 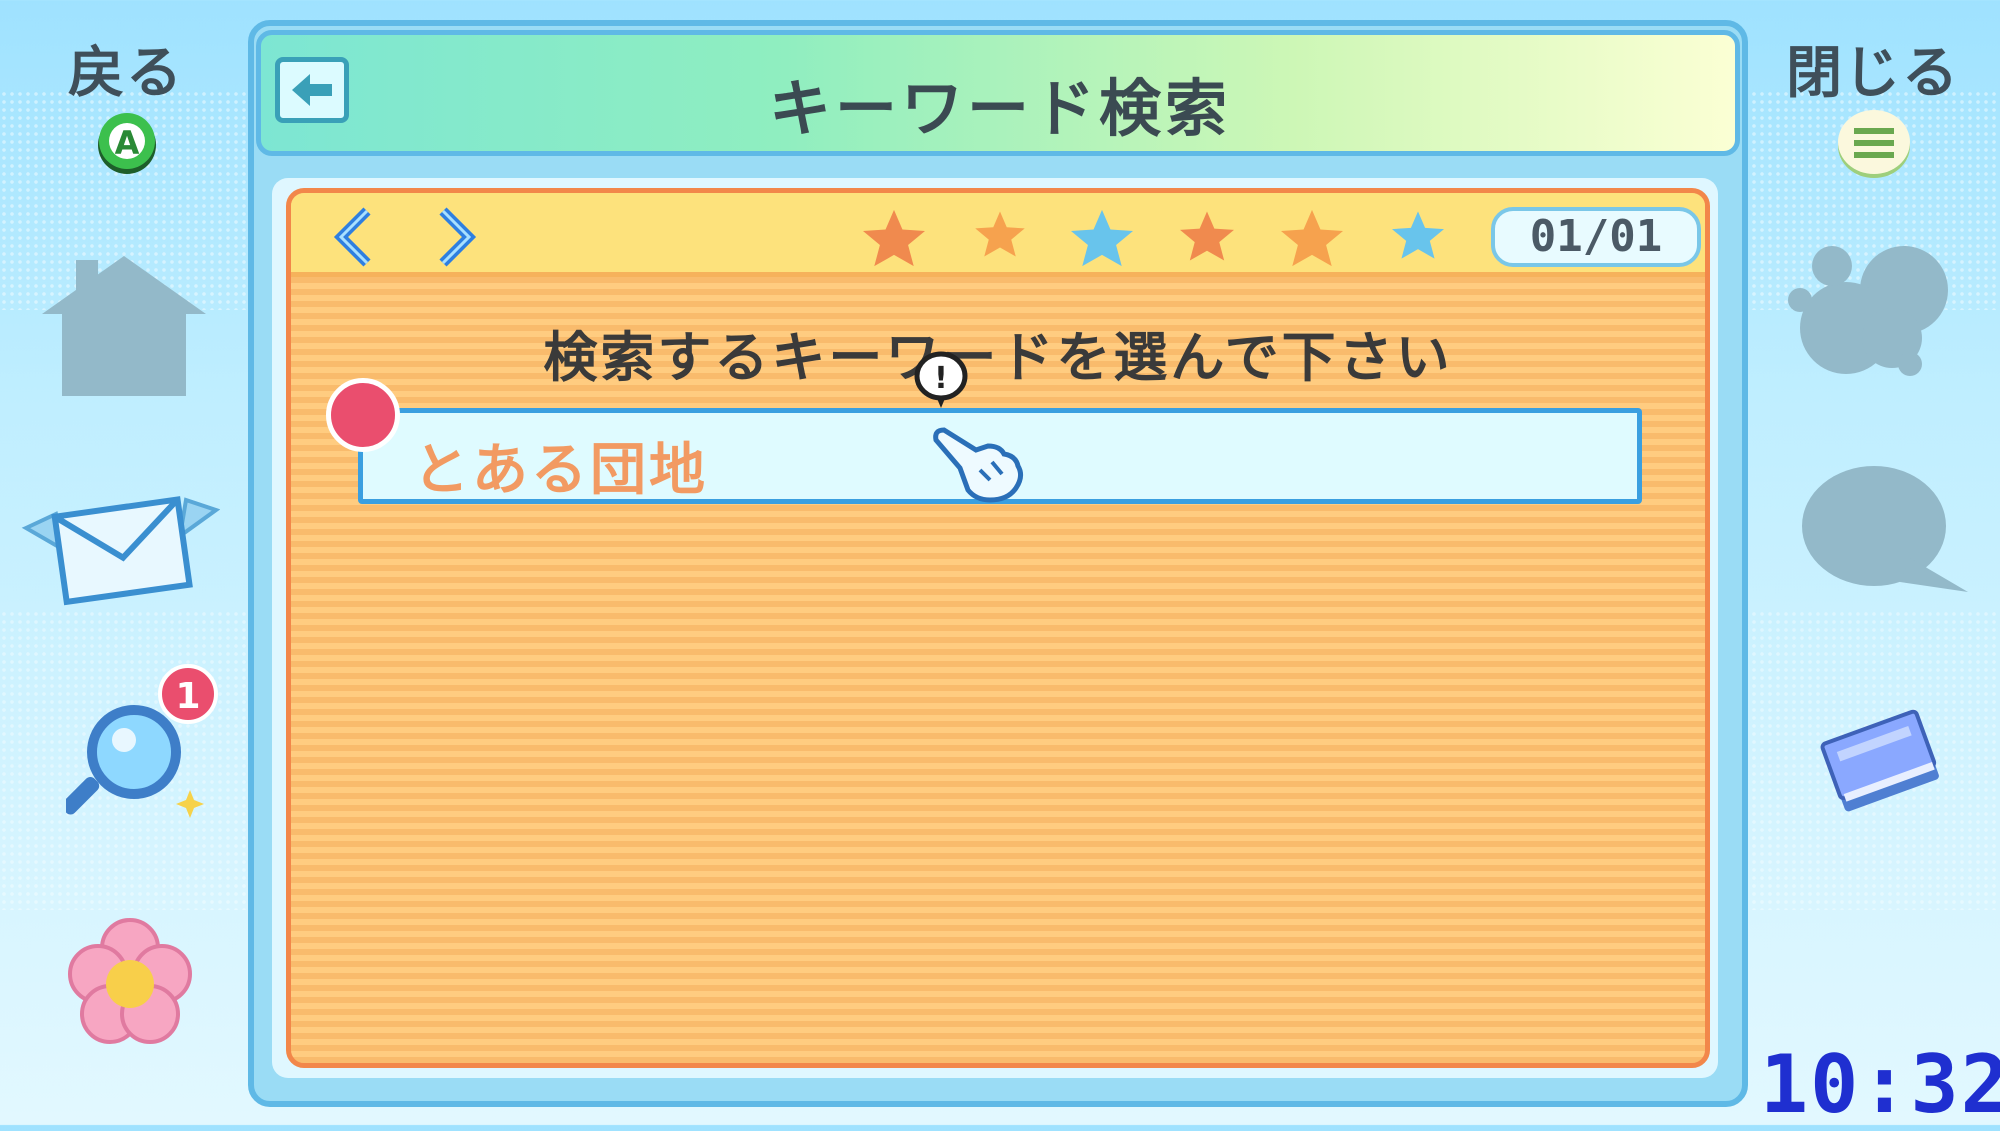 I want to click on keyword-label: とある団地, so click(x=560, y=470).